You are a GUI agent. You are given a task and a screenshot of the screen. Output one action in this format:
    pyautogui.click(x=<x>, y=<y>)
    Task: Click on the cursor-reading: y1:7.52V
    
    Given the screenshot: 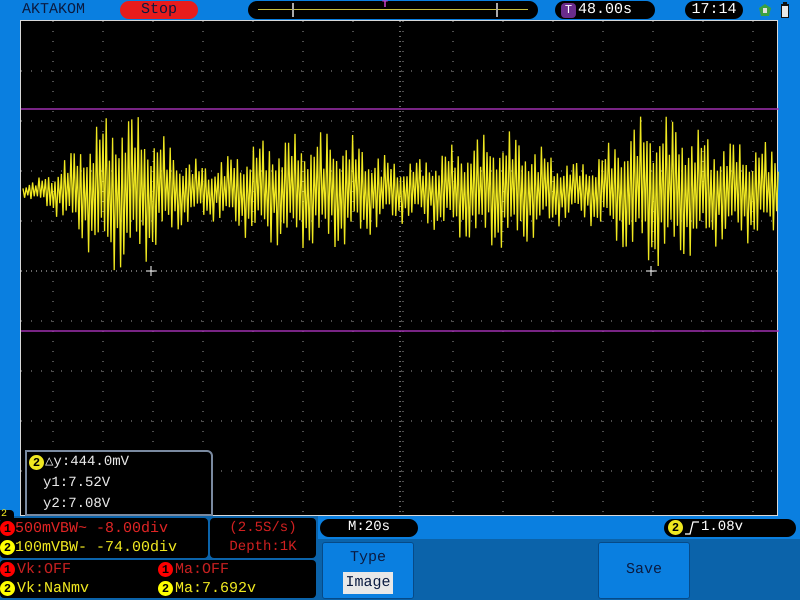 What is the action you would take?
    pyautogui.click(x=77, y=483)
    